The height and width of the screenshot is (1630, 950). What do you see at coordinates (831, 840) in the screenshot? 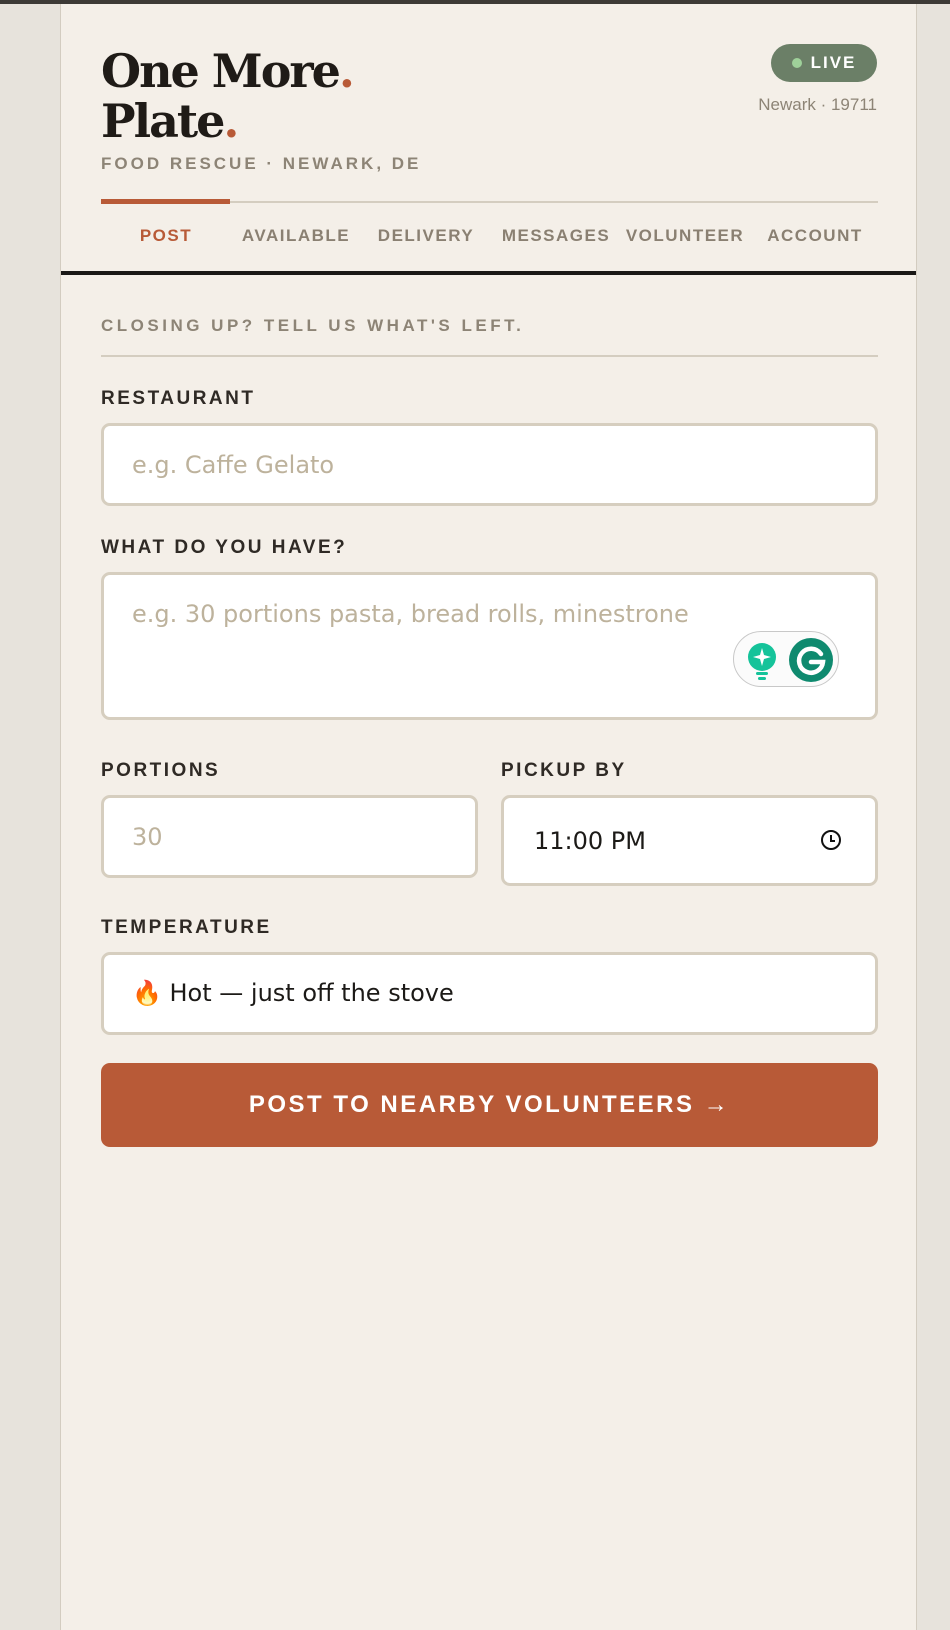
I see `clock-icon` at bounding box center [831, 840].